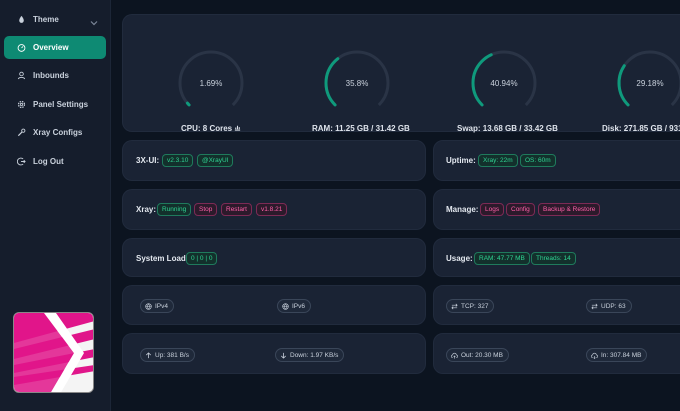 This screenshot has width=680, height=411. Describe the element at coordinates (274, 160) in the screenshot. I see `version-card: 3X-UI: v2.3.10 @XrayUI` at that location.